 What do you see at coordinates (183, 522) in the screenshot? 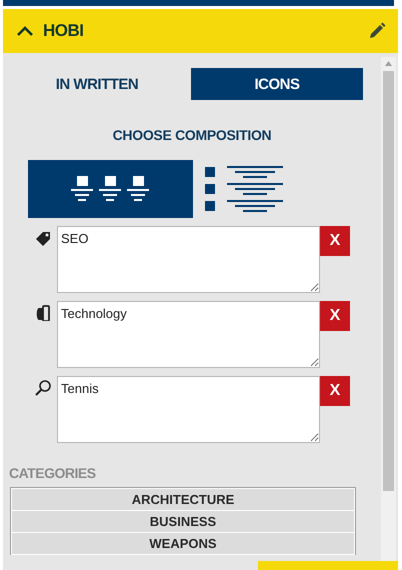
I see `category-item: BUSINESS` at bounding box center [183, 522].